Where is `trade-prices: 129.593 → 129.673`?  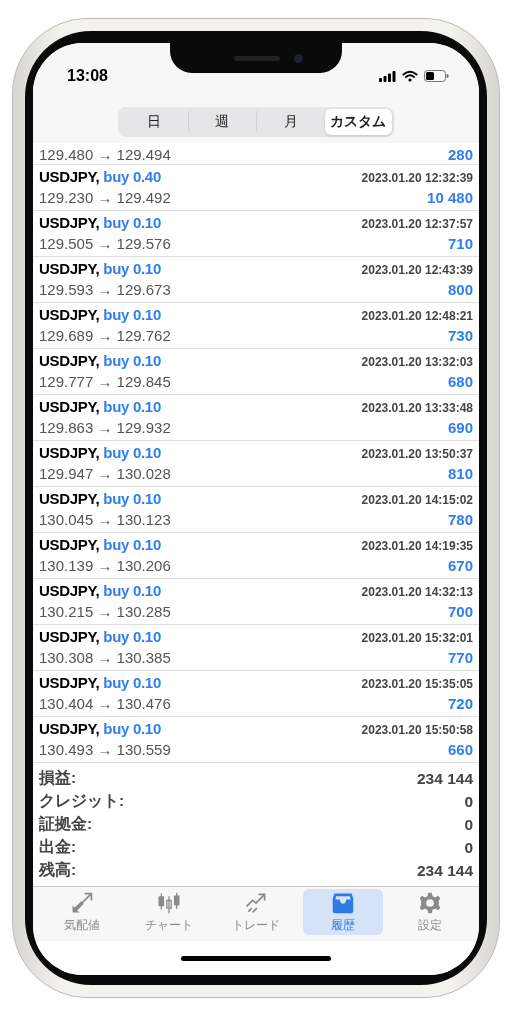 trade-prices: 129.593 → 129.673 is located at coordinates (105, 289).